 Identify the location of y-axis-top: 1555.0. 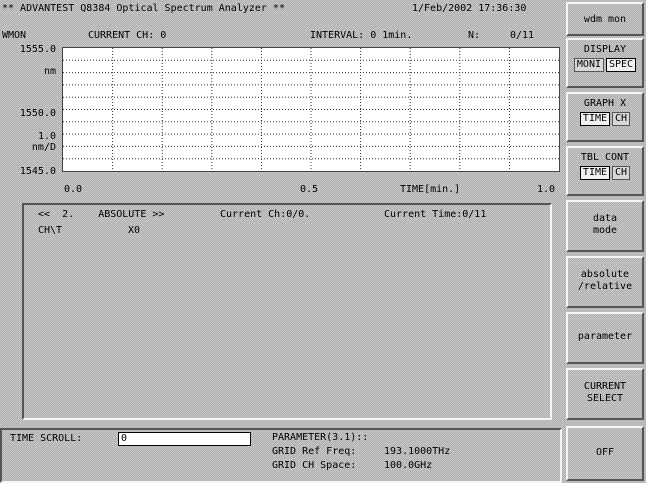
(37, 49).